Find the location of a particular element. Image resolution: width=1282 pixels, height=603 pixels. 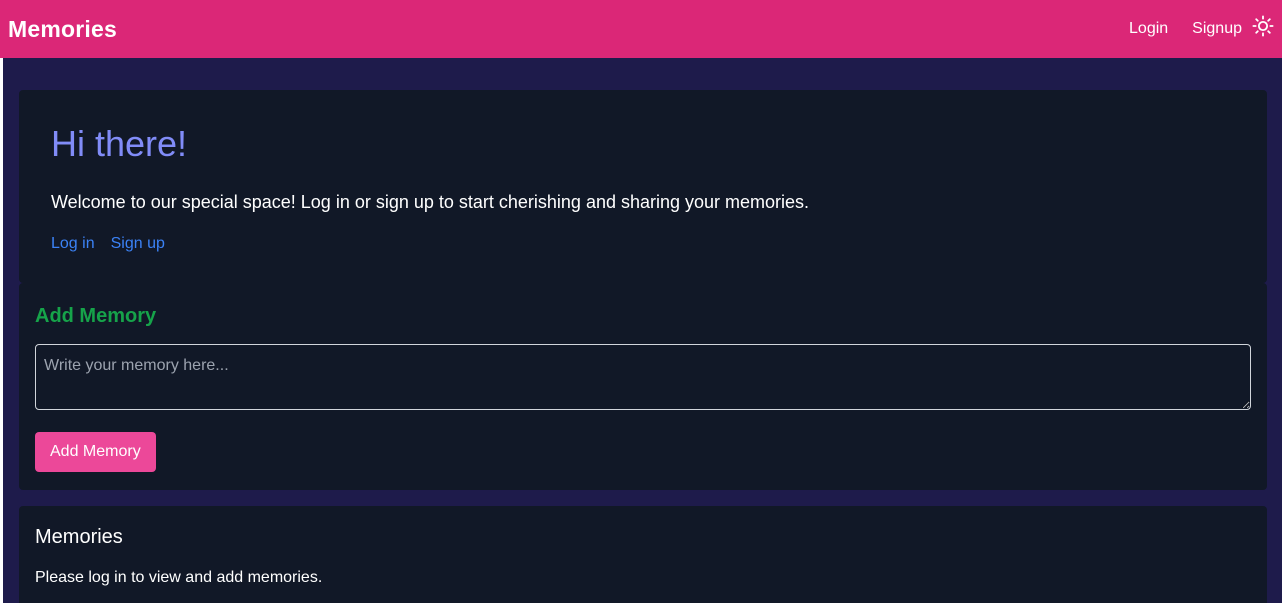

memories-empty-text: Please log in to view and add memories. is located at coordinates (179, 577).